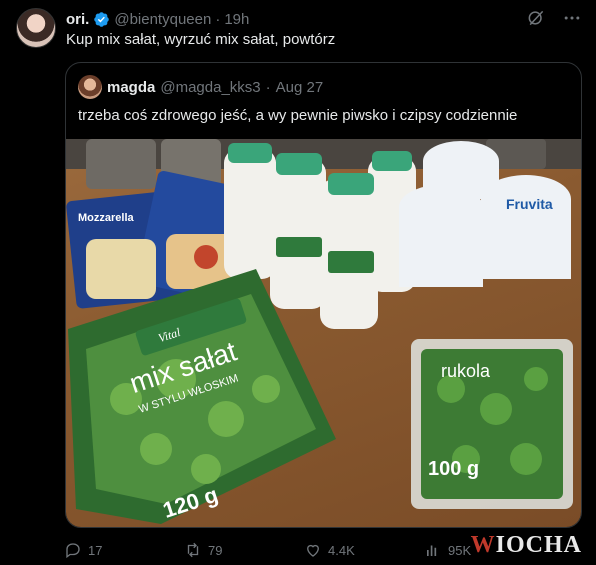  What do you see at coordinates (210, 87) in the screenshot?
I see `quote-handle: @magda_kks3` at bounding box center [210, 87].